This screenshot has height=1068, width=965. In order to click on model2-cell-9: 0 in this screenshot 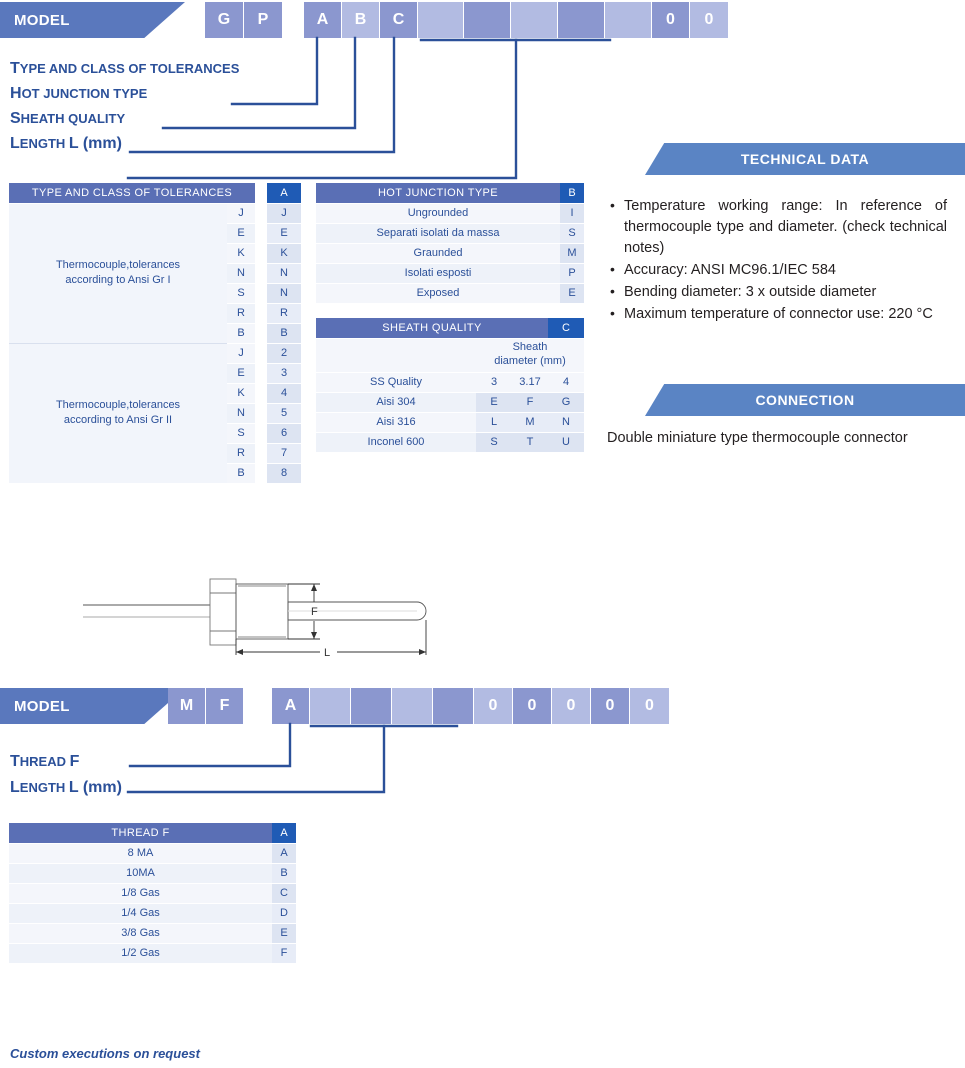, I will do `click(532, 706)`.